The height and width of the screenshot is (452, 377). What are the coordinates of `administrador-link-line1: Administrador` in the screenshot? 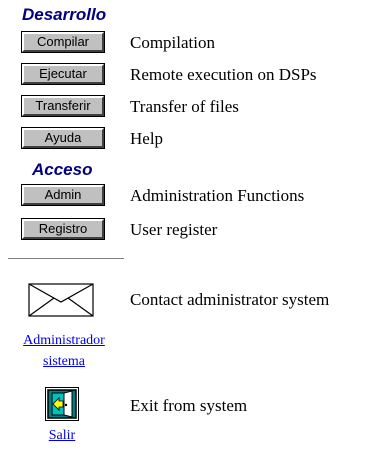 It's located at (64, 341).